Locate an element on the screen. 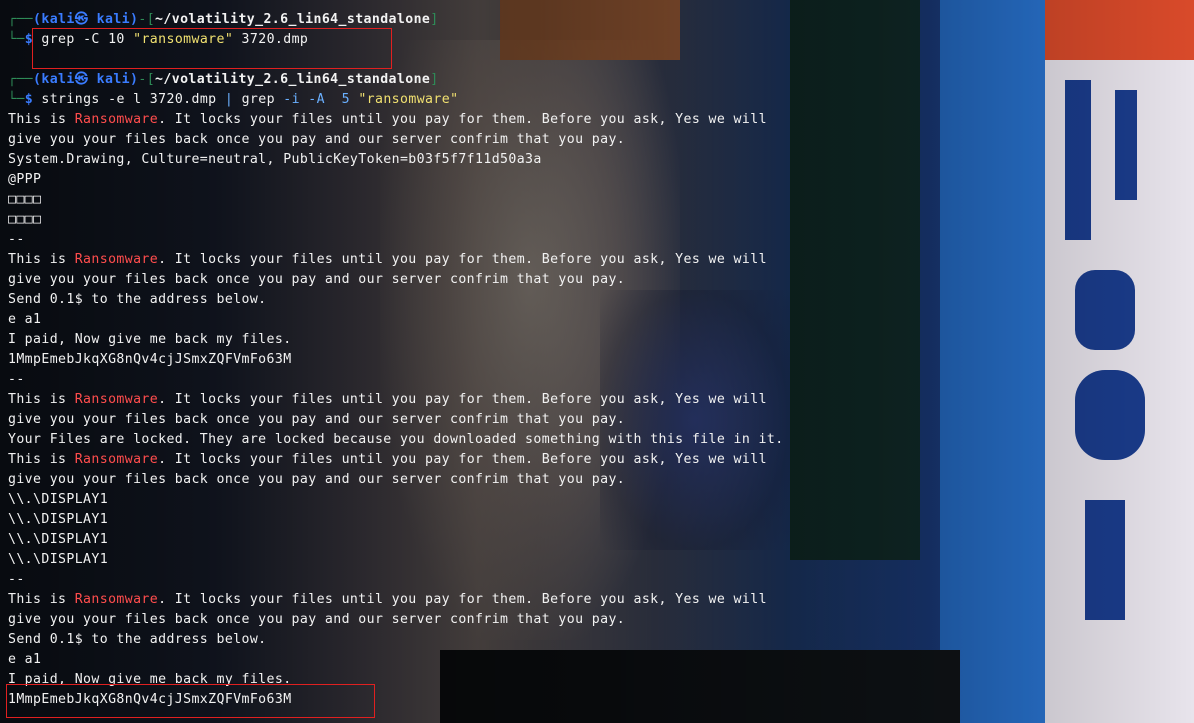 The width and height of the screenshot is (1194, 723). output-line: @PPP is located at coordinates (25, 179).